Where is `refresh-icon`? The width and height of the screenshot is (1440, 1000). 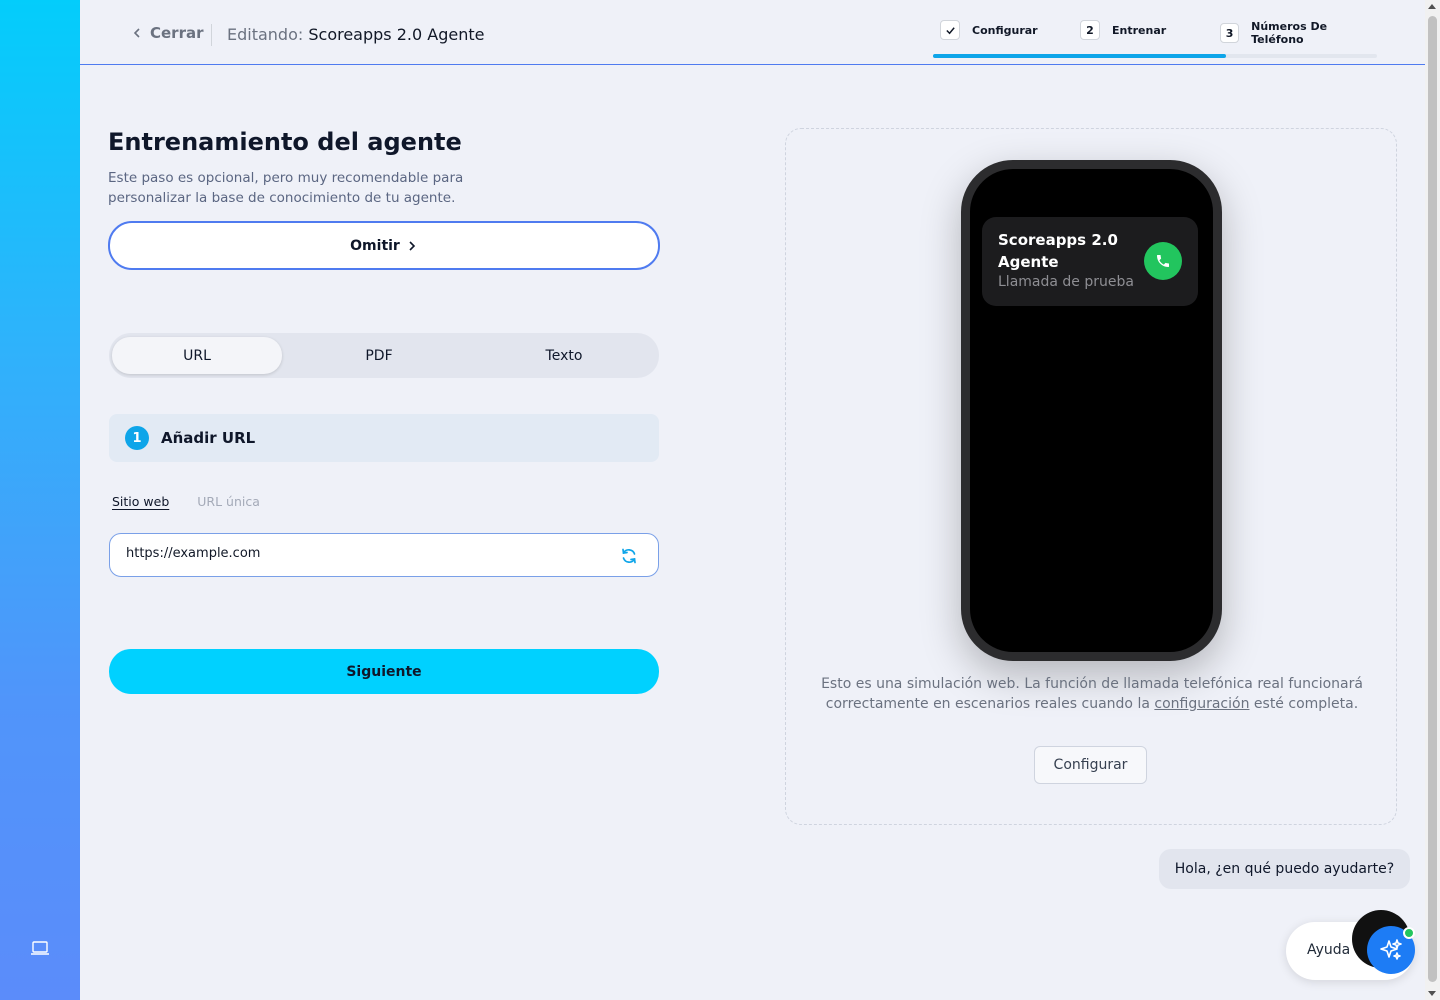 refresh-icon is located at coordinates (629, 556).